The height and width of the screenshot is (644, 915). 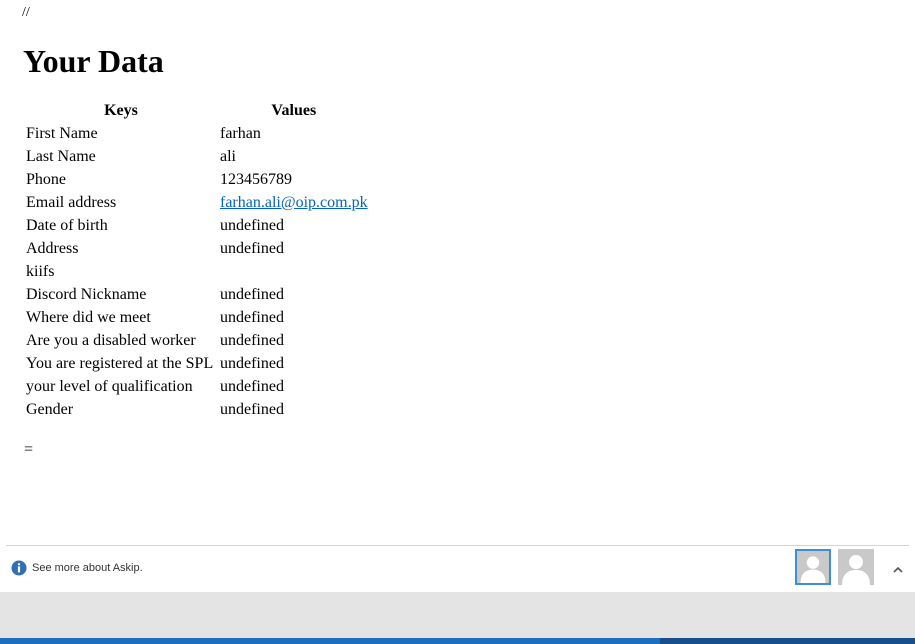 What do you see at coordinates (197, 202) in the screenshot?
I see `table-row: Email address farhan.ali@oip.com.pk` at bounding box center [197, 202].